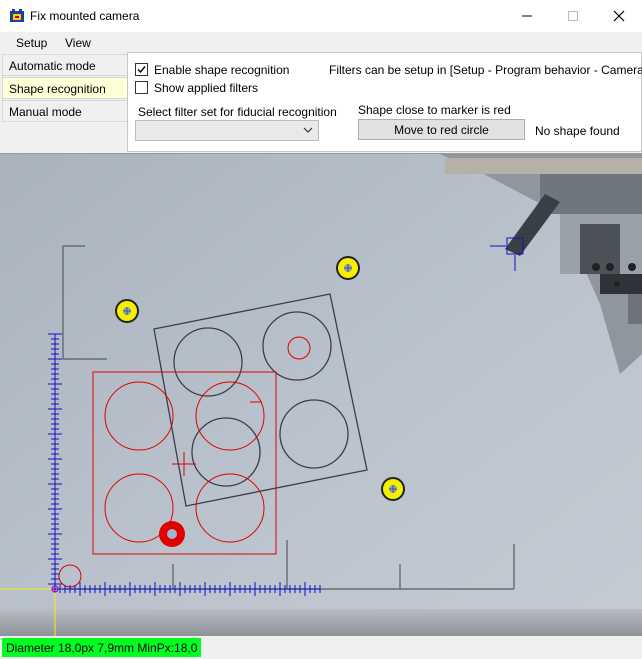 The width and height of the screenshot is (642, 659). What do you see at coordinates (221, 70) in the screenshot?
I see `enable-shape-recognition-label: Enable shape recognition` at bounding box center [221, 70].